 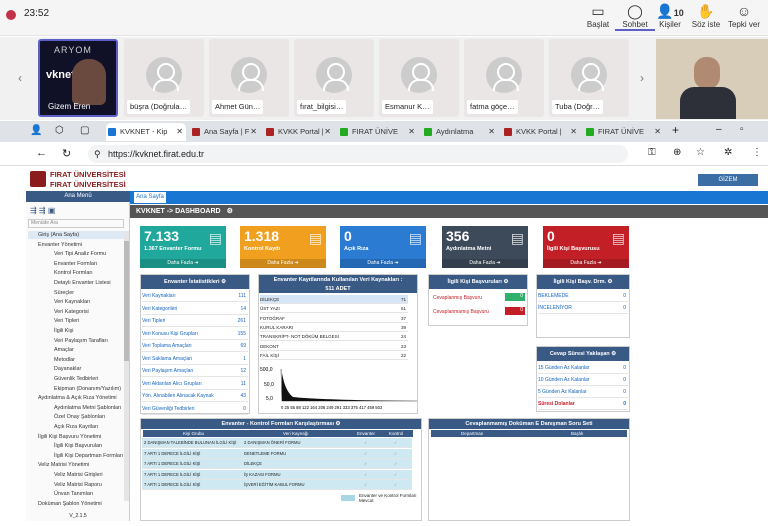 I want to click on menu-item: İlgili Kişi Başvuruları, so click(x=76, y=446).